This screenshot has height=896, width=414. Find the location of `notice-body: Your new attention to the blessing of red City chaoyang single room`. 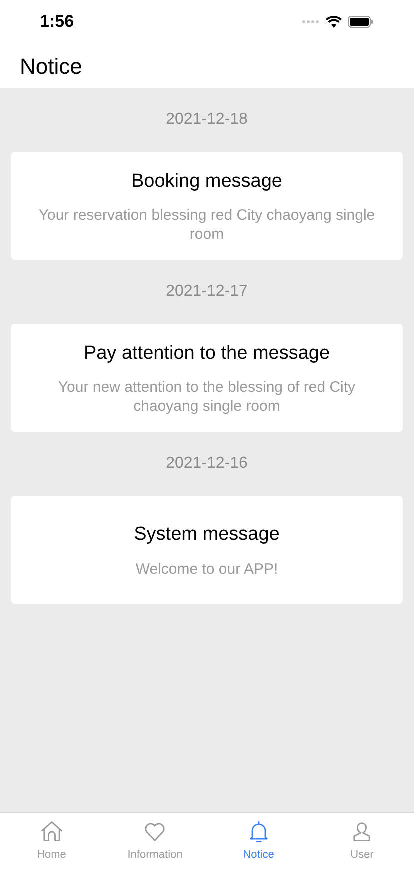

notice-body: Your new attention to the blessing of red City chaoyang single room is located at coordinates (207, 397).